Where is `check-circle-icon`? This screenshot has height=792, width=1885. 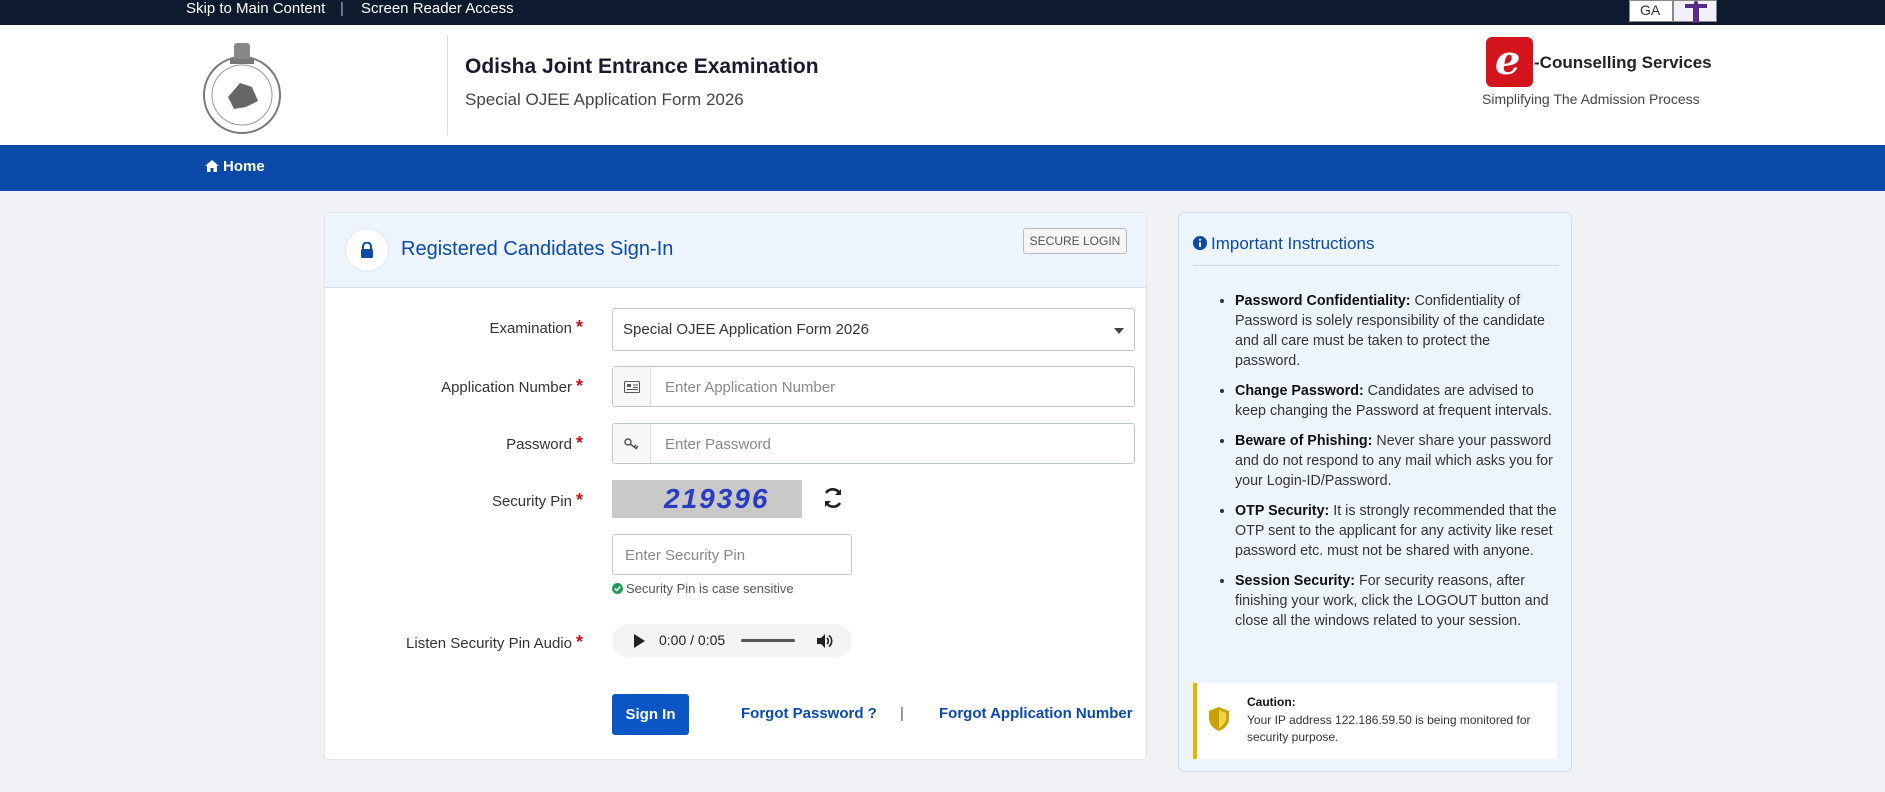
check-circle-icon is located at coordinates (617, 588).